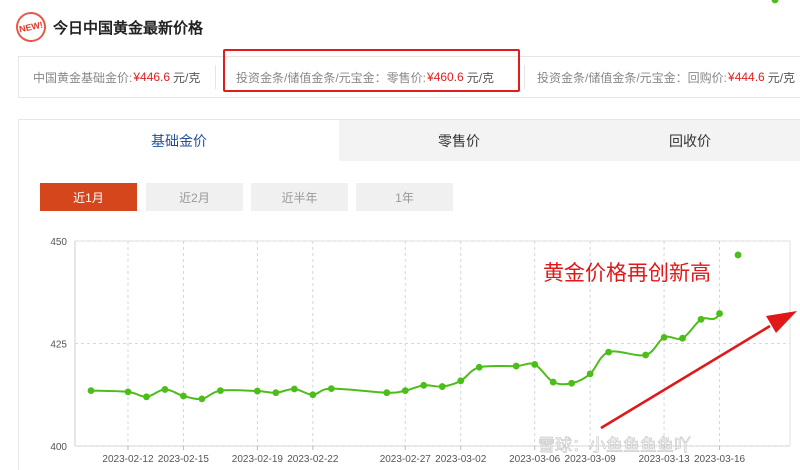 Image resolution: width=800 pixels, height=470 pixels. I want to click on y-tick-label: 400, so click(58, 447).